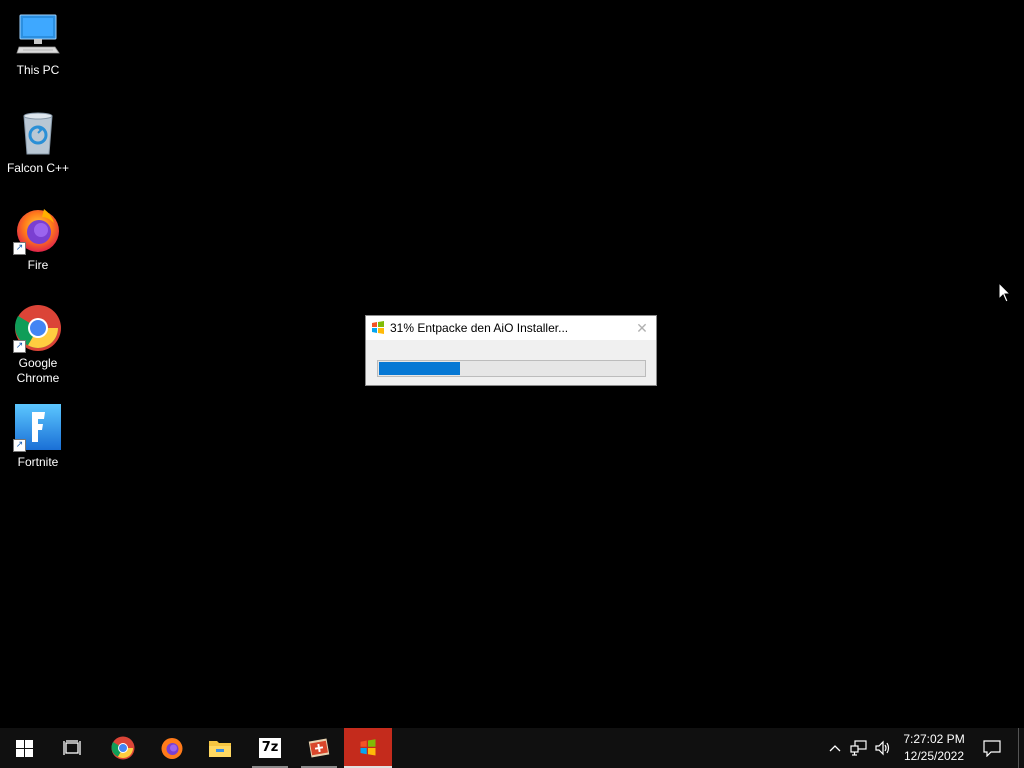  I want to click on clock-date: 12/25/2022, so click(934, 756).